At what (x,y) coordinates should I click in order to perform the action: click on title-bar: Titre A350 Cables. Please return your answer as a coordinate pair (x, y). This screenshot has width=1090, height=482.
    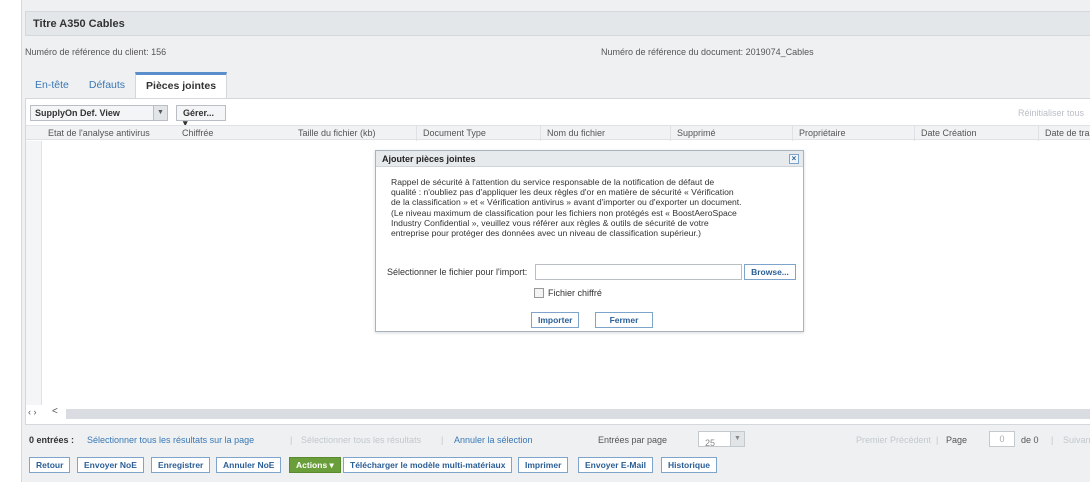
    Looking at the image, I should click on (557, 23).